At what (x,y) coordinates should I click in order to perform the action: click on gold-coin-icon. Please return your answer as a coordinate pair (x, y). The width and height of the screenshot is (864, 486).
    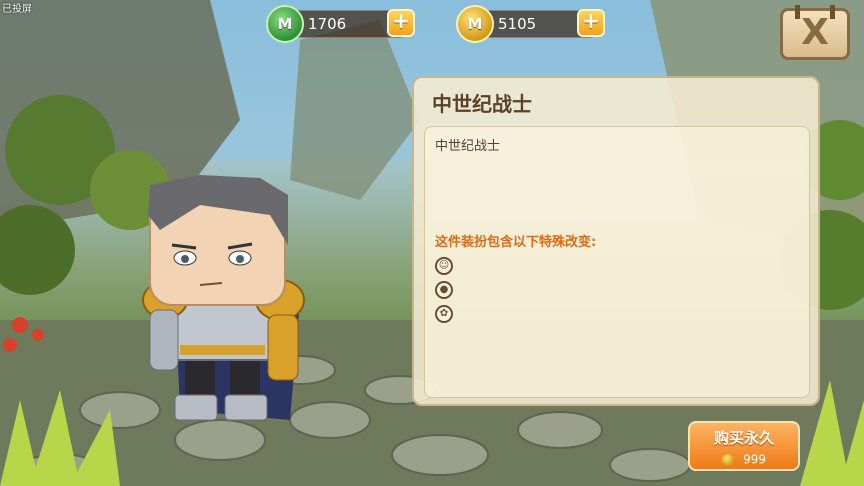
    Looking at the image, I should click on (728, 459).